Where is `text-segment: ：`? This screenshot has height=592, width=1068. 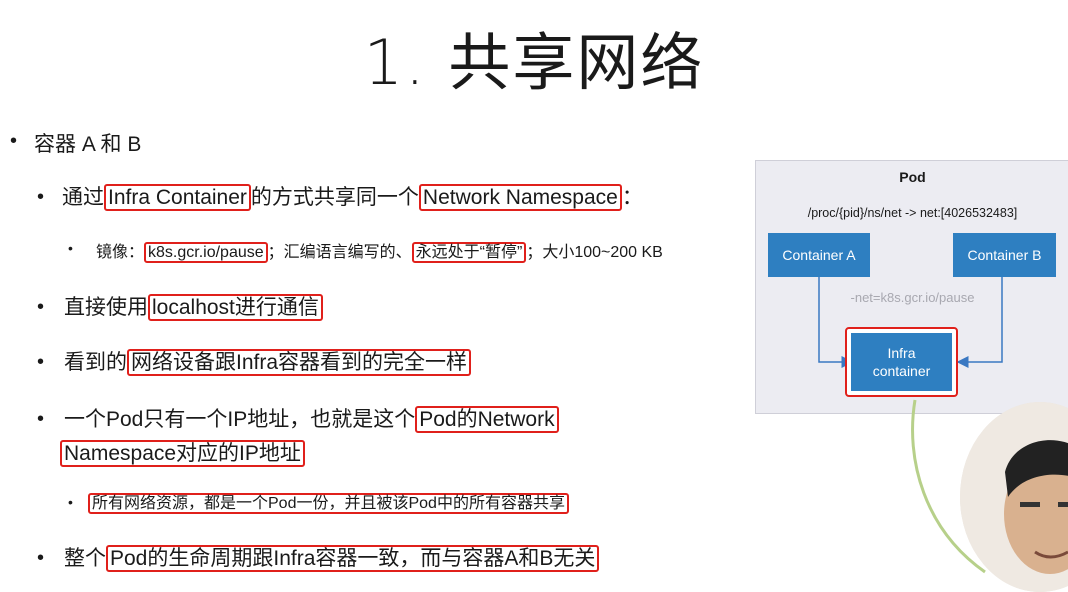 text-segment: ： is located at coordinates (632, 197).